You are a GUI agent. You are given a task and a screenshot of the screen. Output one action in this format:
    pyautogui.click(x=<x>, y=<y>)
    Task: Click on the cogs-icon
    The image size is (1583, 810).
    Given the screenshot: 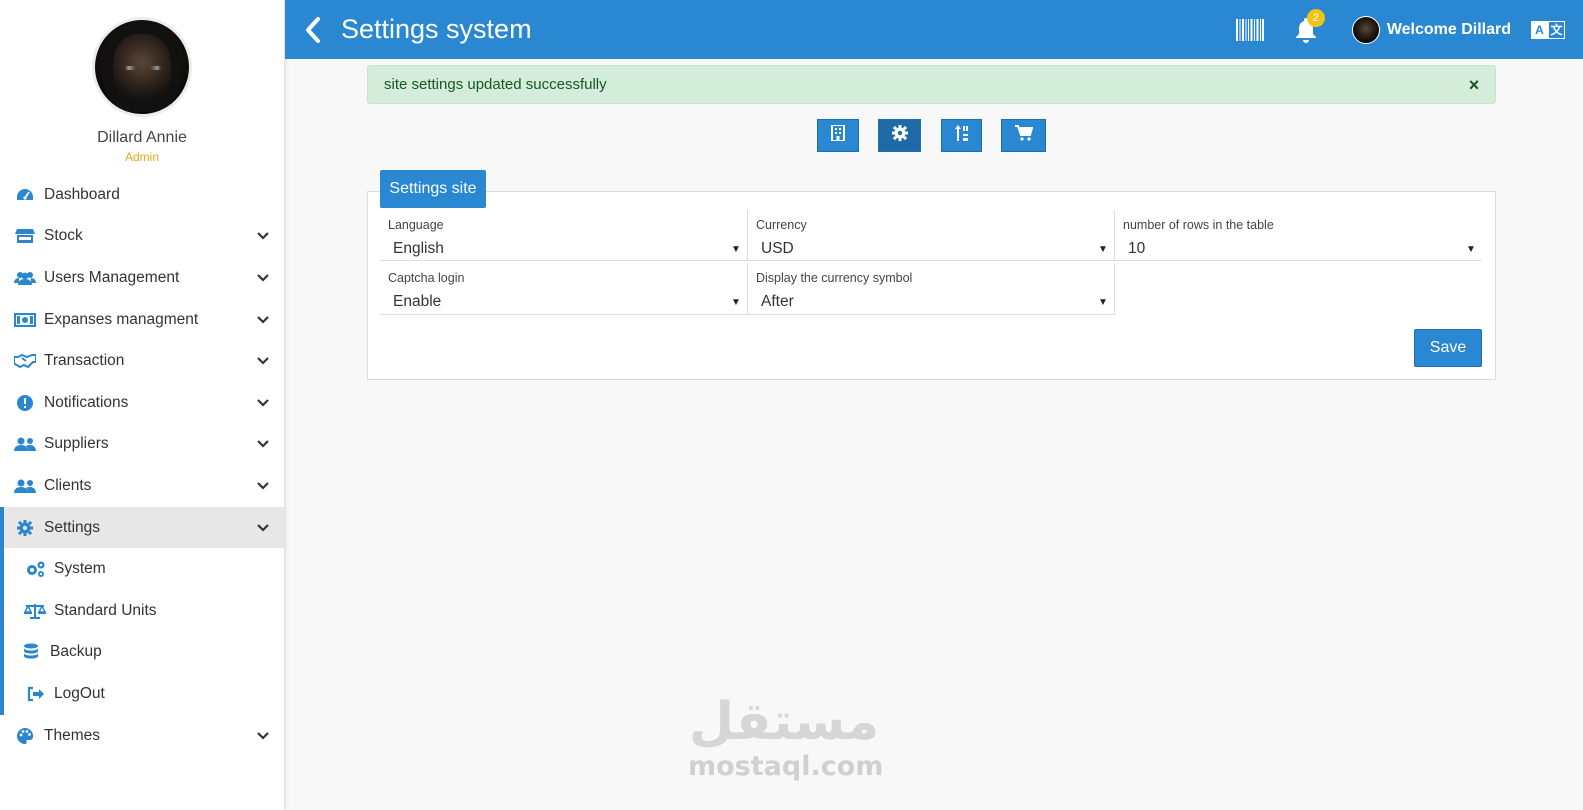 What is the action you would take?
    pyautogui.click(x=35, y=569)
    